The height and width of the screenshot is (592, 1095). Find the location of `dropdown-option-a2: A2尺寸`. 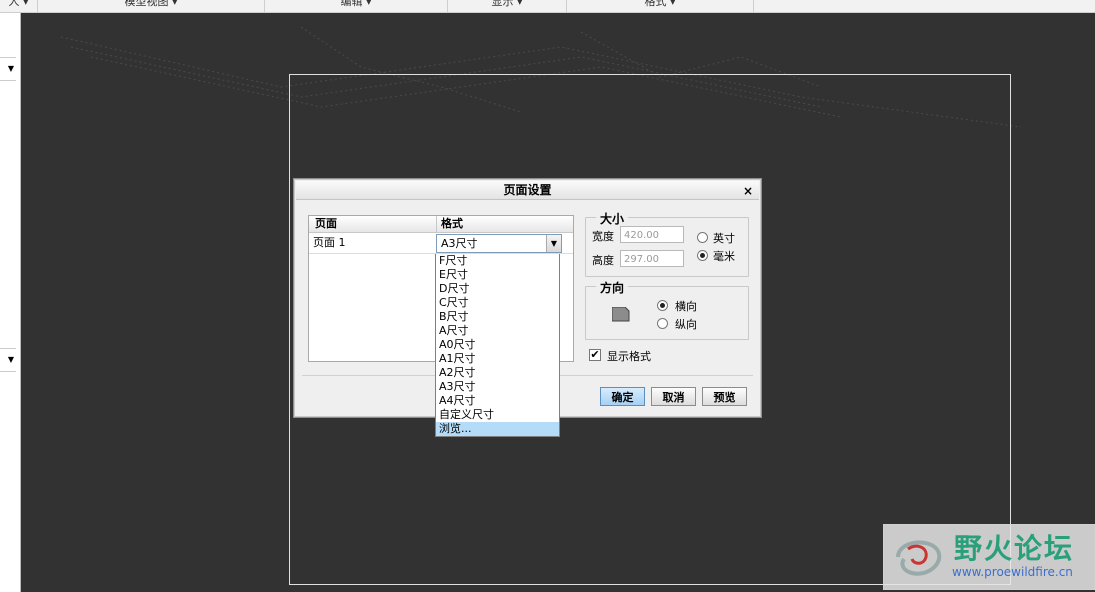

dropdown-option-a2: A2尺寸 is located at coordinates (497, 373).